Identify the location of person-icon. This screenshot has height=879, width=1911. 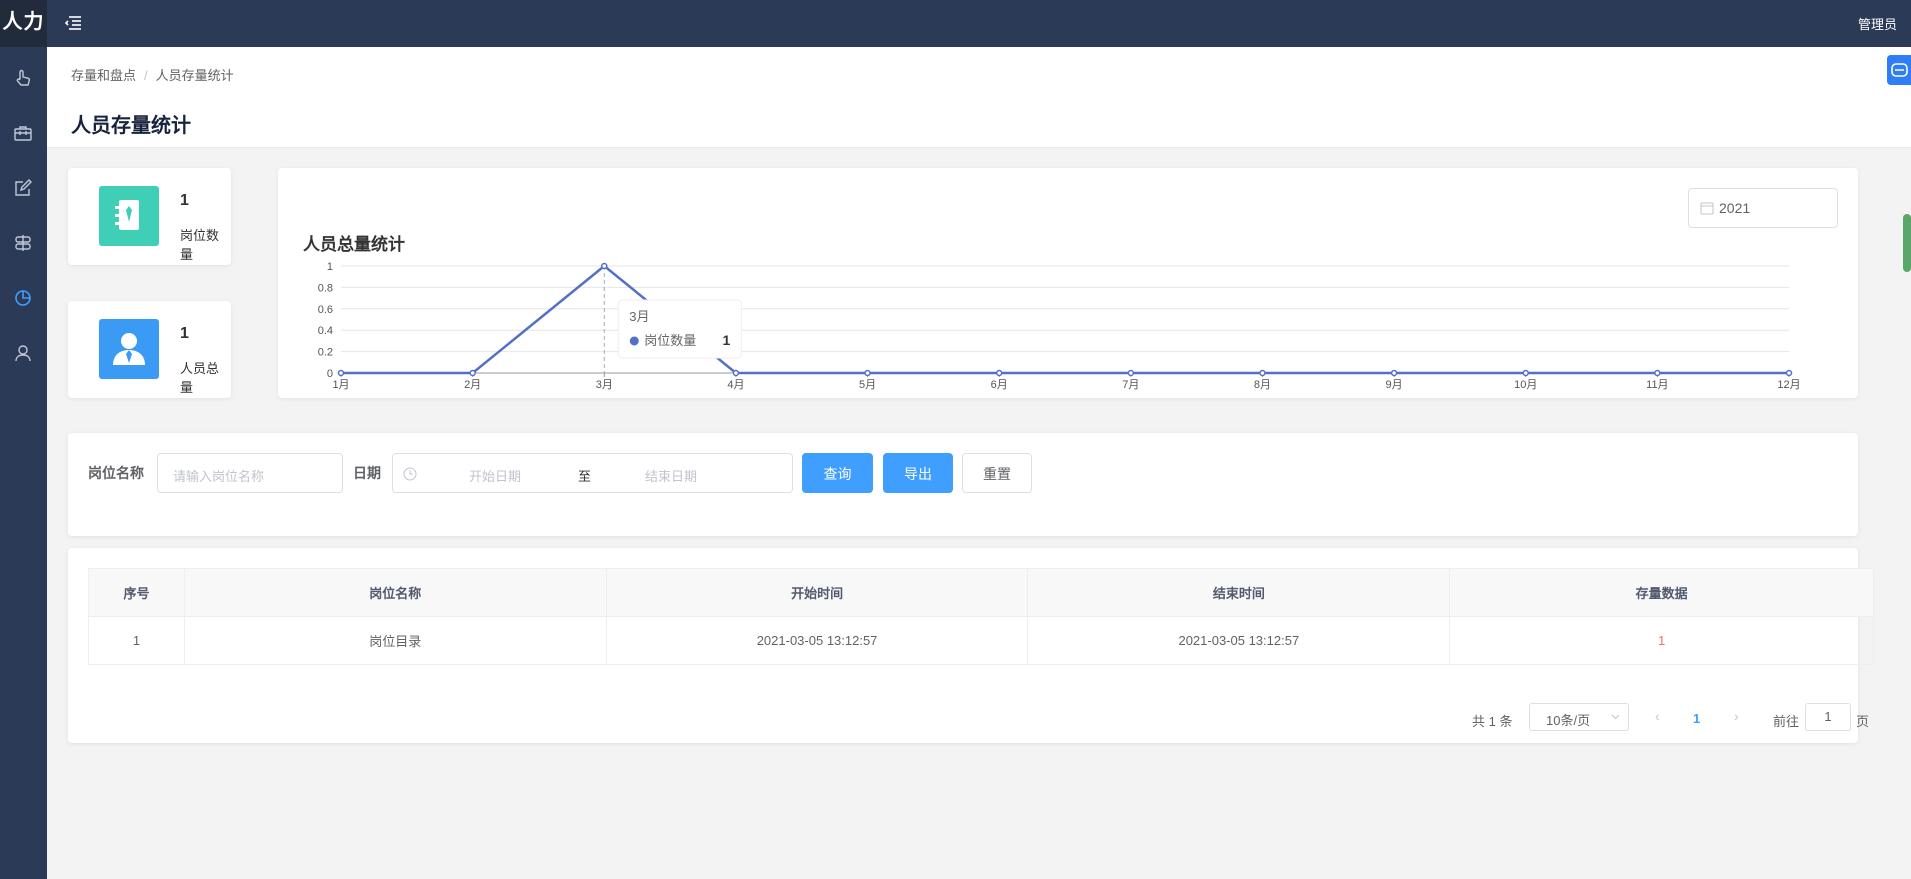
(129, 349).